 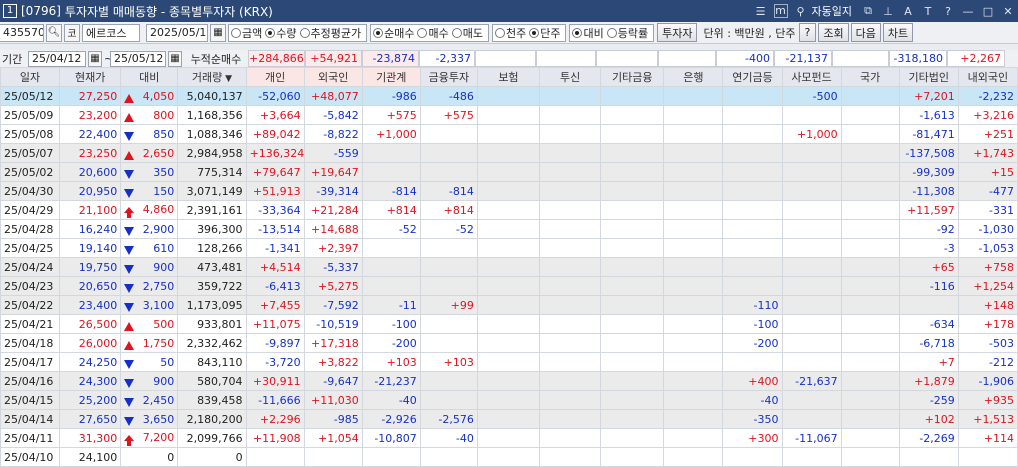 I want to click on view-radio-amount: 금액, so click(x=246, y=33).